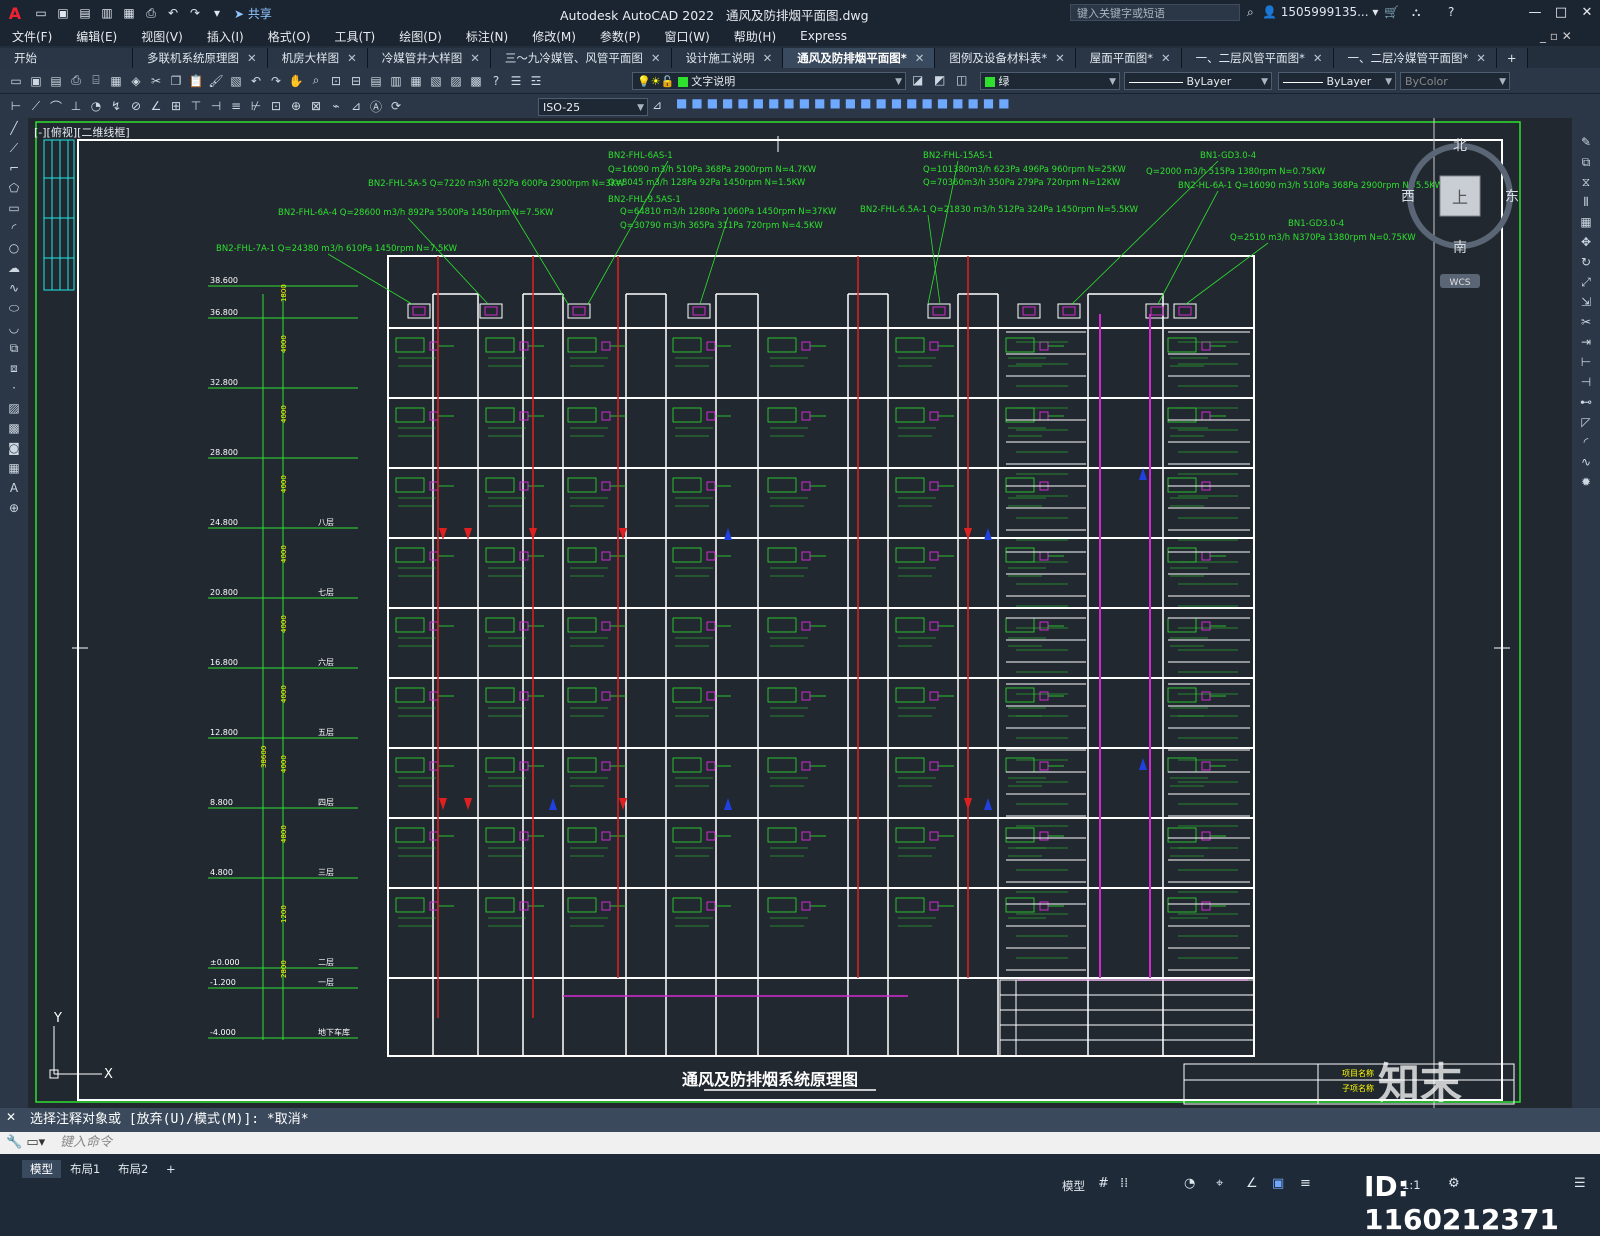  I want to click on layer-delete-icon: ■, so click(880, 103).